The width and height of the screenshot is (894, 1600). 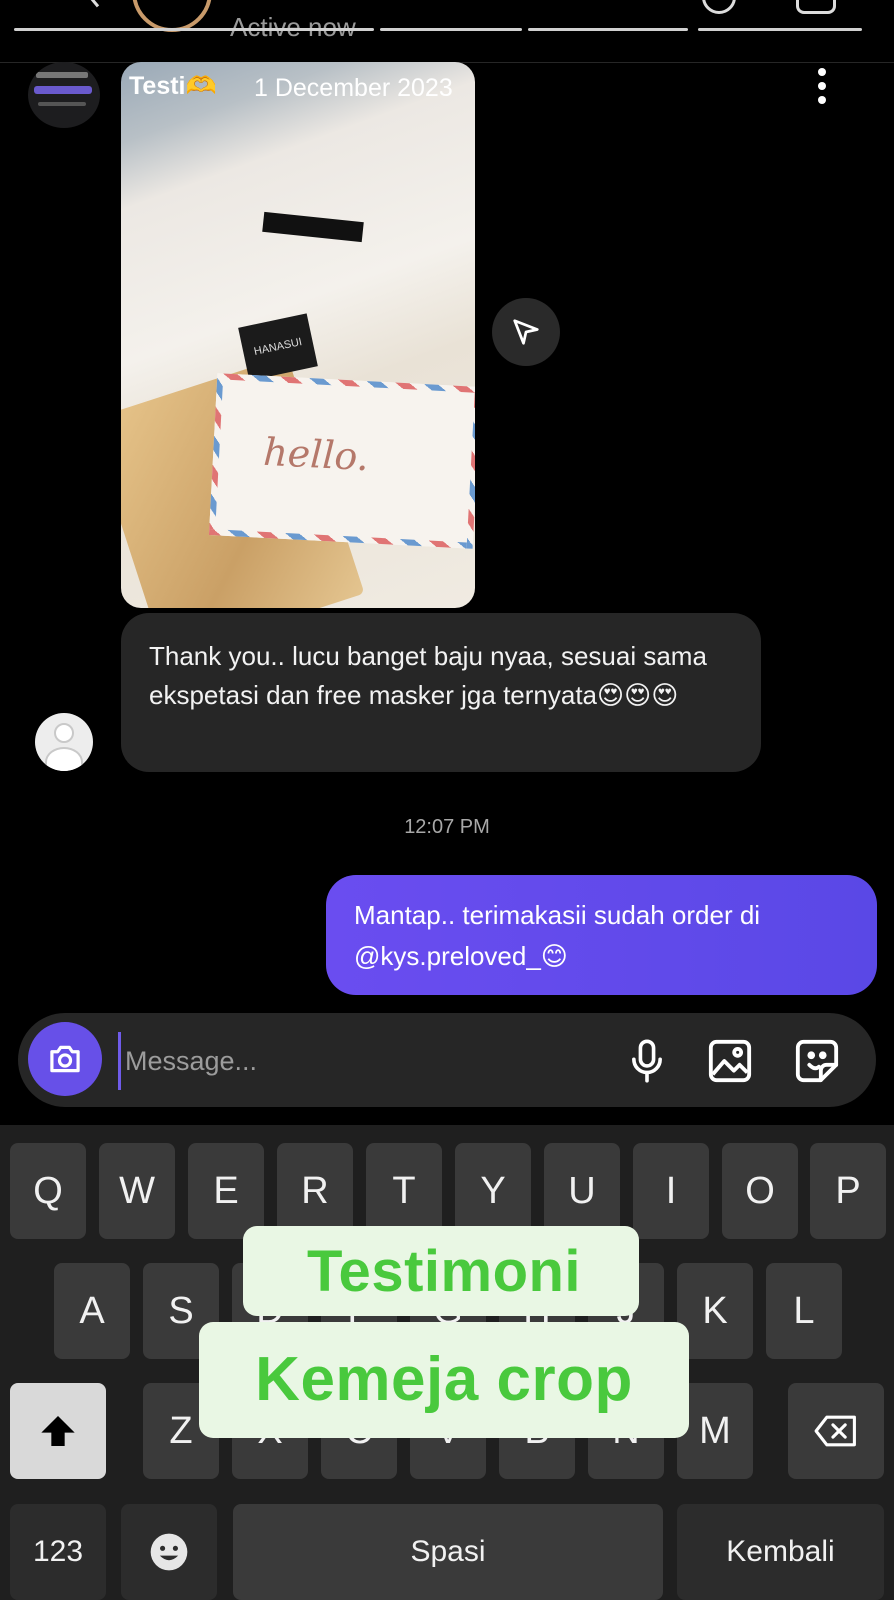 I want to click on story-thumbnail, so click(x=64, y=95).